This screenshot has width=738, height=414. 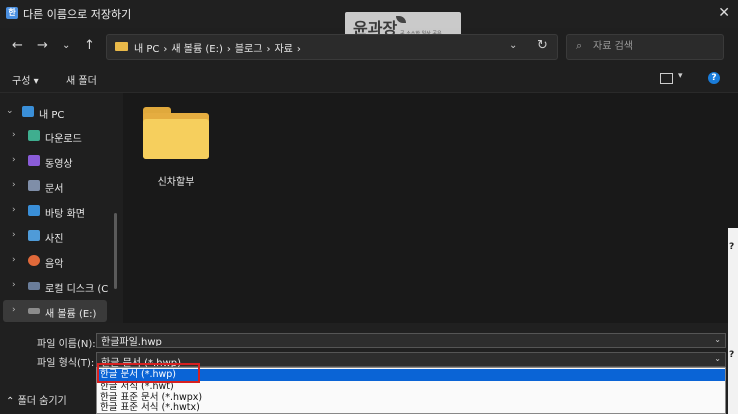 What do you see at coordinates (34, 210) in the screenshot?
I see `desktop-icon` at bounding box center [34, 210].